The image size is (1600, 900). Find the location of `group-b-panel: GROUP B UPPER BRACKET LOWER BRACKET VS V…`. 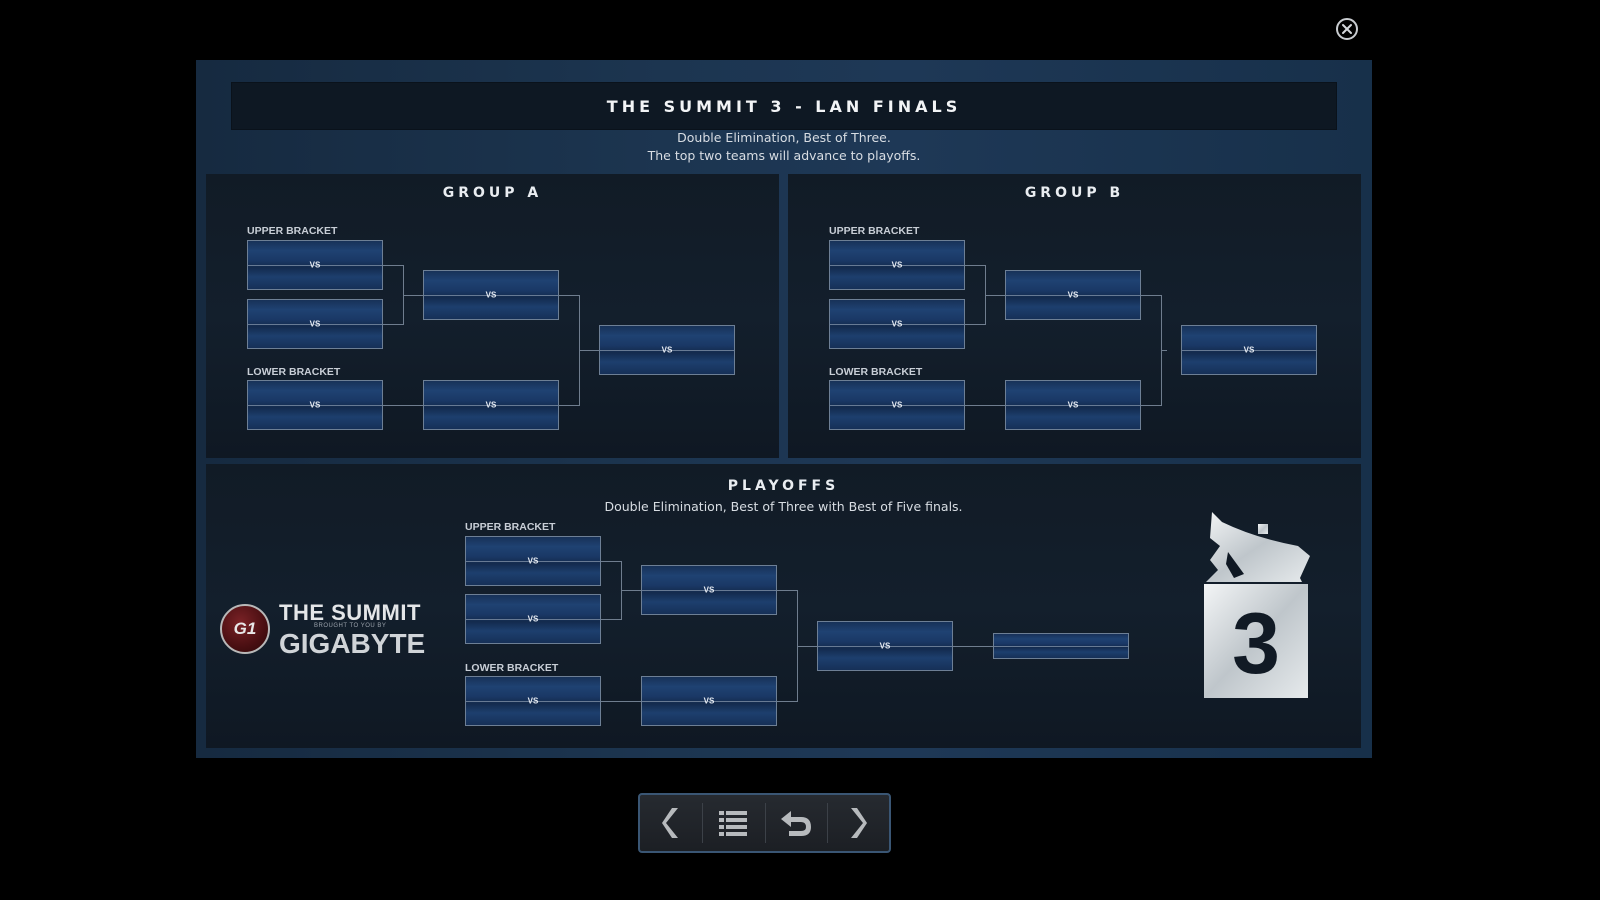

group-b-panel: GROUP B UPPER BRACKET LOWER BRACKET VS V… is located at coordinates (1074, 316).